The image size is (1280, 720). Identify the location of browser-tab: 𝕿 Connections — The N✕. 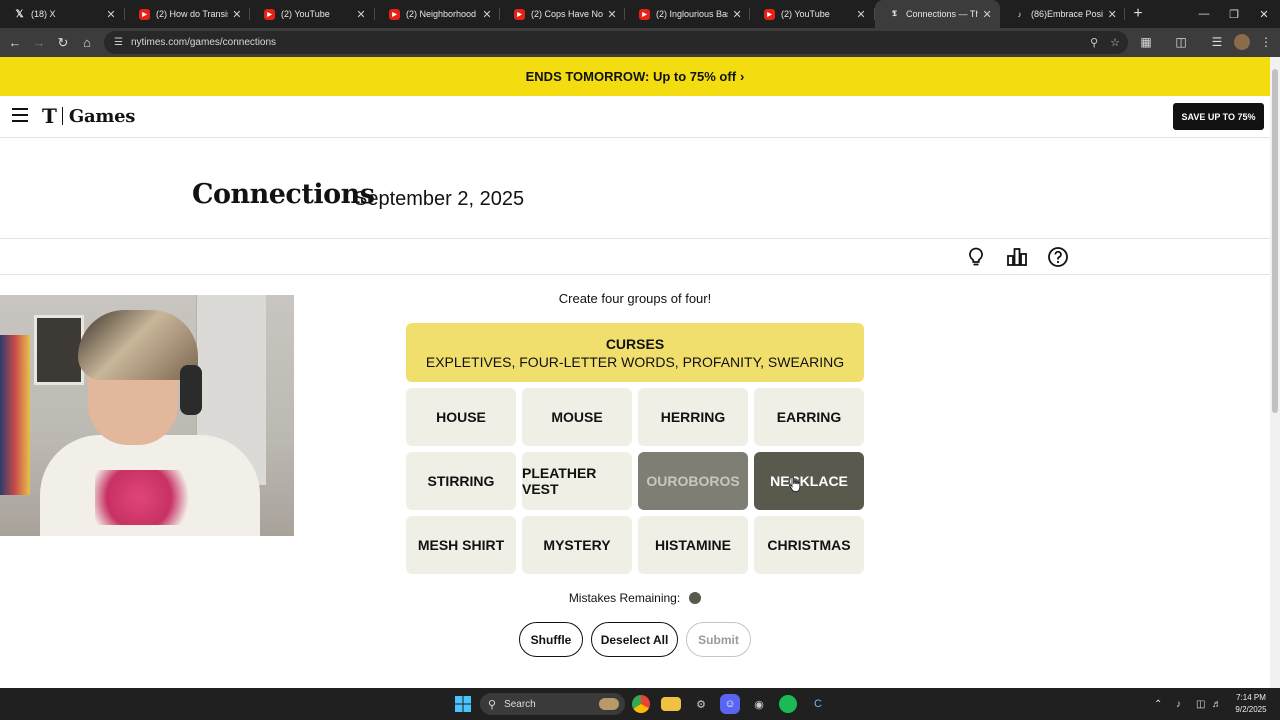
(937, 14).